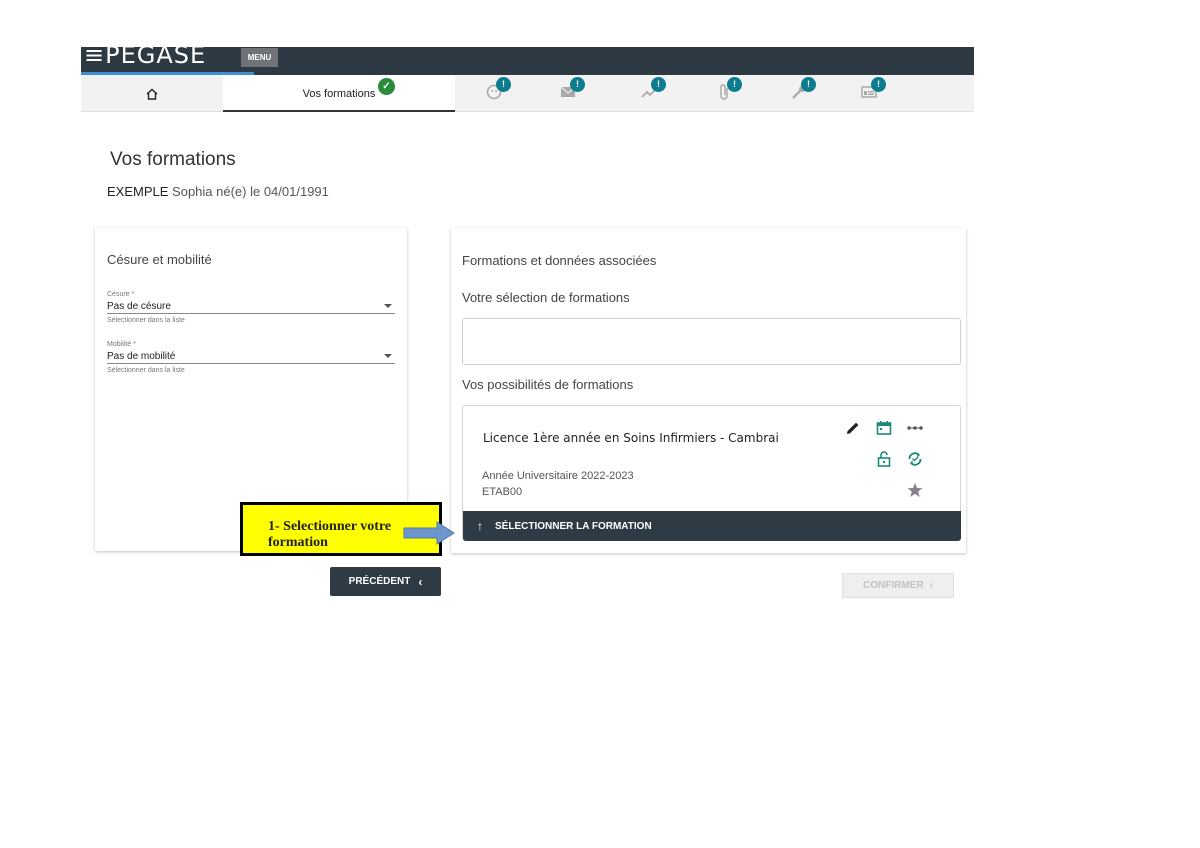 Image resolution: width=1200 pixels, height=848 pixels. I want to click on home-icon, so click(152, 94).